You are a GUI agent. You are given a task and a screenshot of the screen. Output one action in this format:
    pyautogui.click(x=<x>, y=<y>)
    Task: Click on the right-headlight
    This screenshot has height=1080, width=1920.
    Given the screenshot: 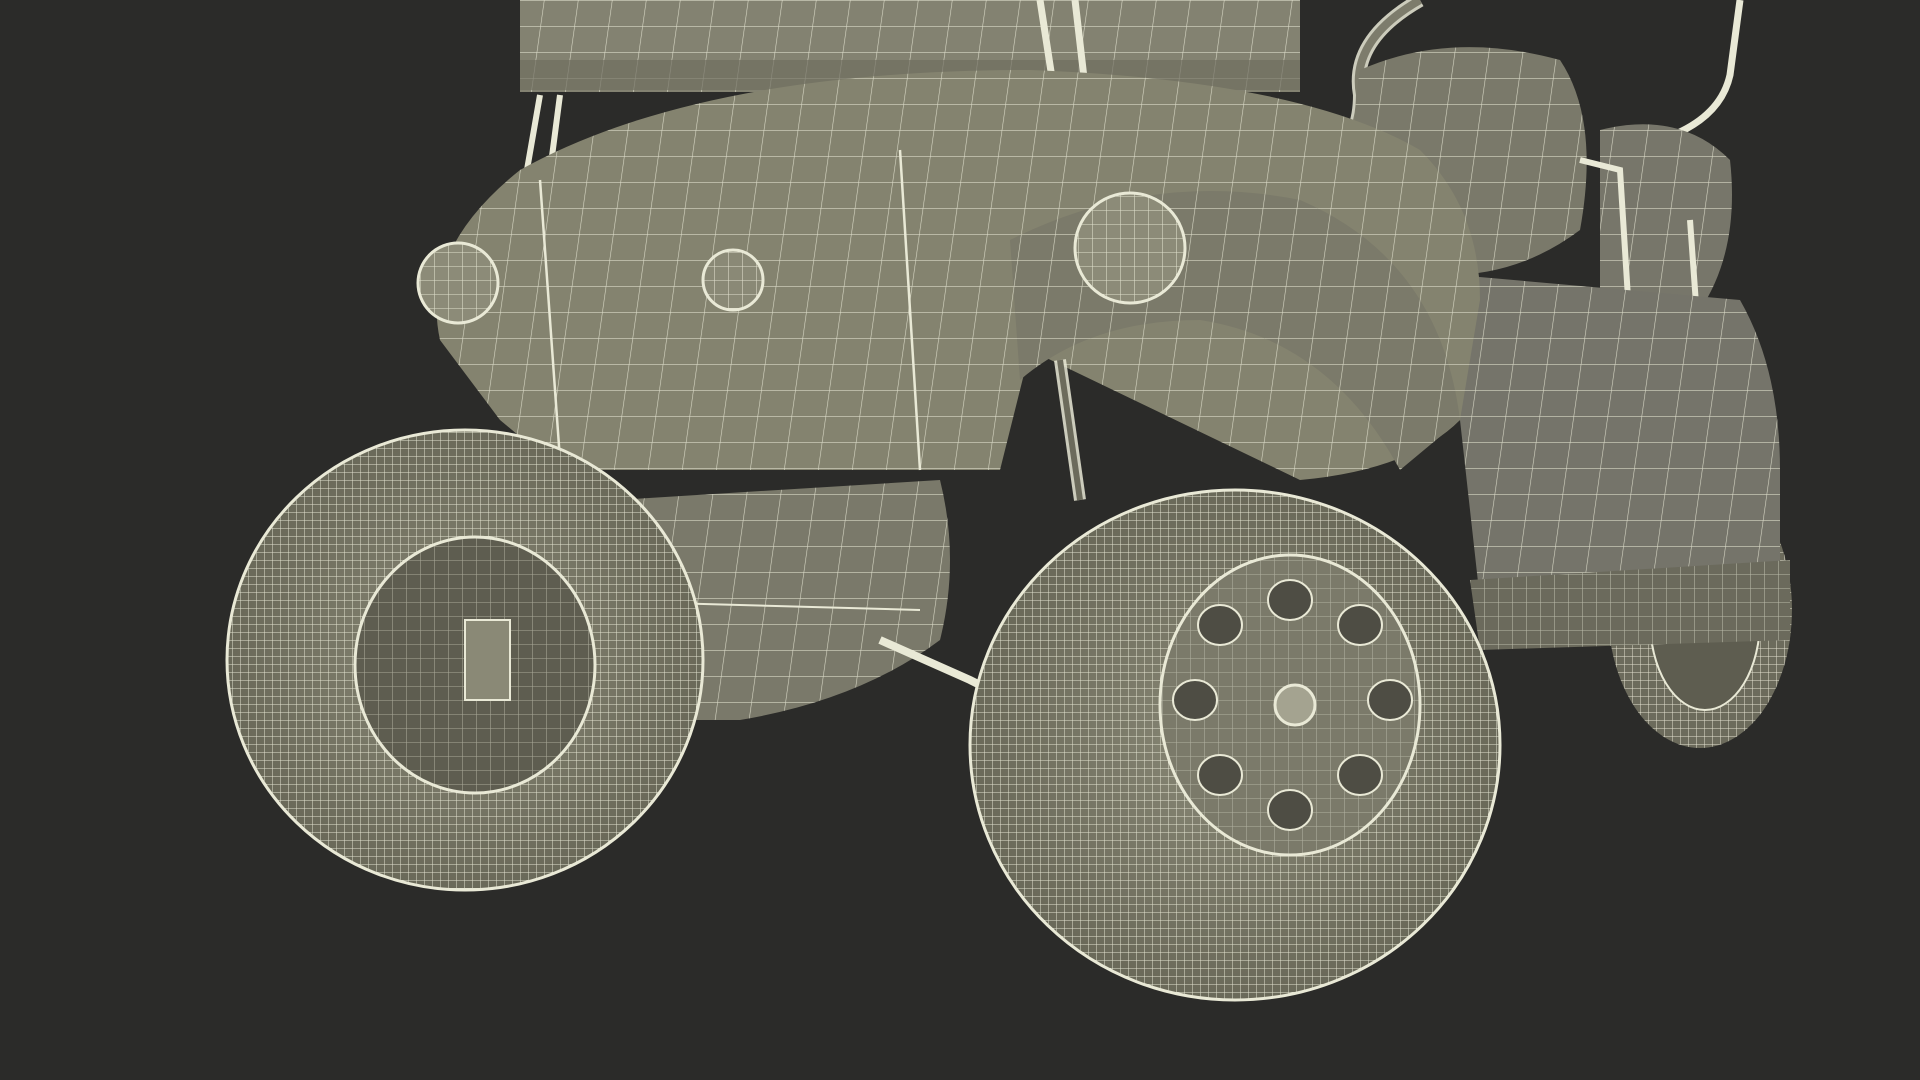 What is the action you would take?
    pyautogui.click(x=1130, y=248)
    